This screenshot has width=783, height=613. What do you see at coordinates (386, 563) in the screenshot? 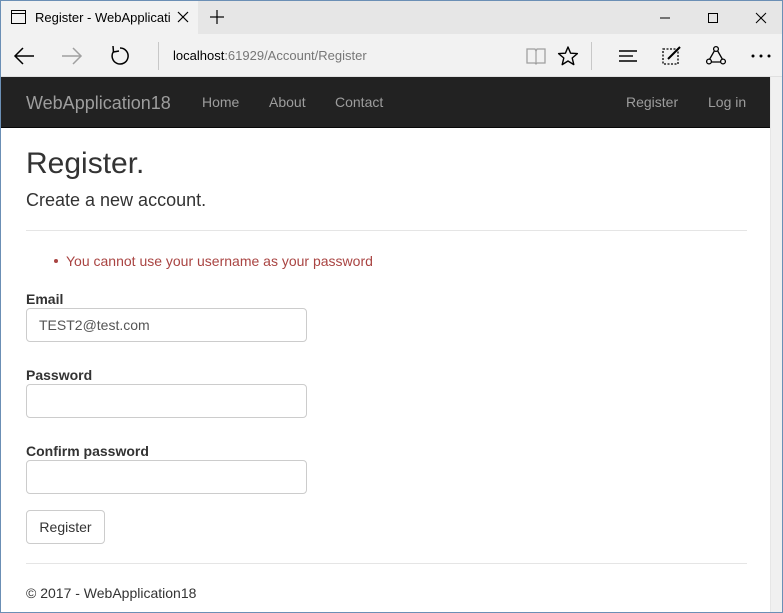
I see `divider-footer` at bounding box center [386, 563].